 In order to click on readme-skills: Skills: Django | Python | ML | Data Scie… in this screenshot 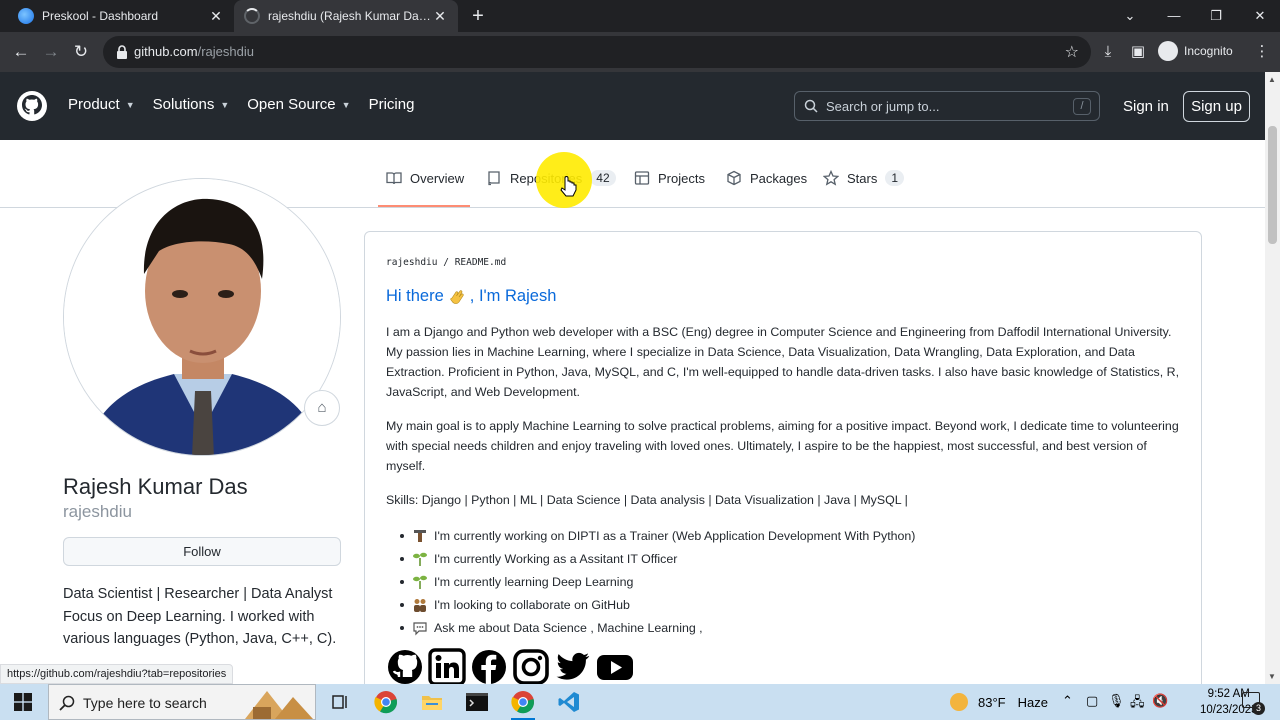, I will do `click(647, 500)`.